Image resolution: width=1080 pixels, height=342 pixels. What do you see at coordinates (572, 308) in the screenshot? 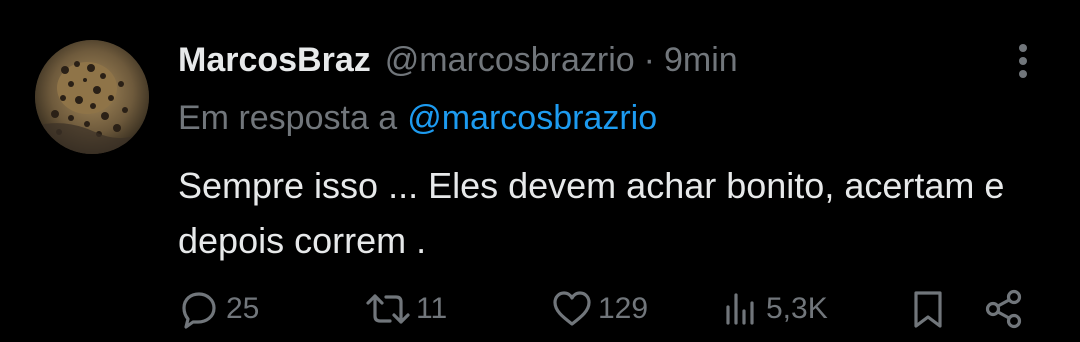
I see `heart-icon` at bounding box center [572, 308].